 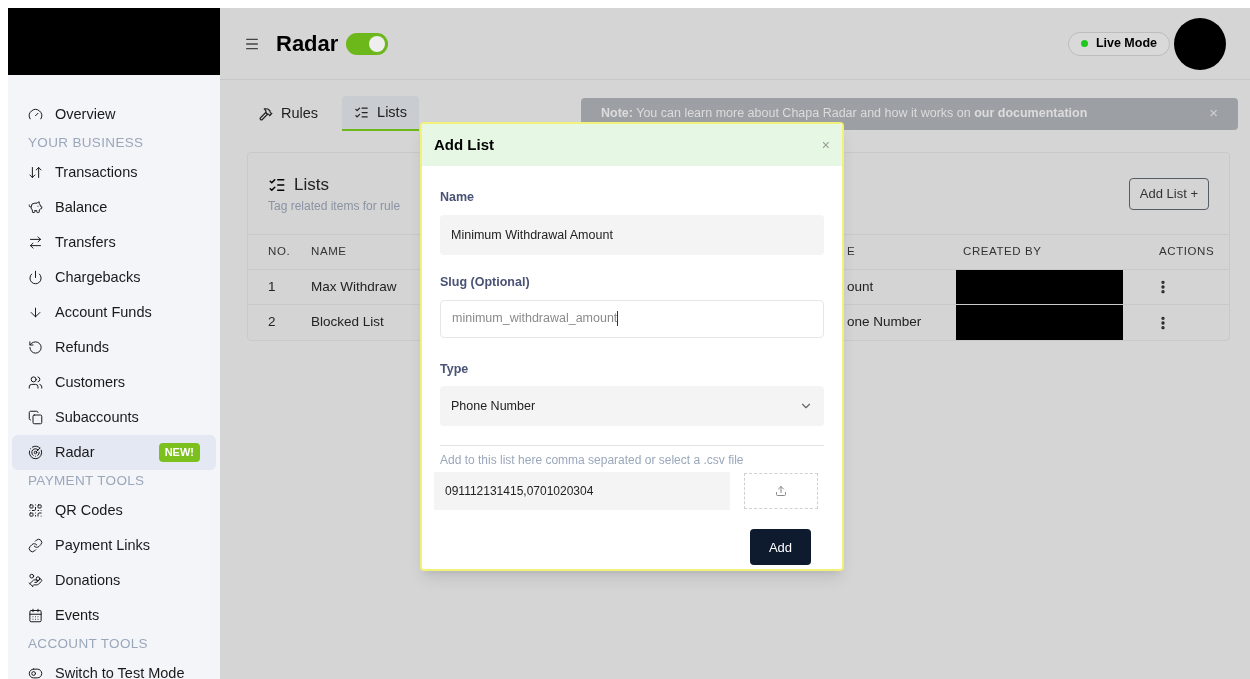 I want to click on hand-coin-icon, so click(x=35, y=580).